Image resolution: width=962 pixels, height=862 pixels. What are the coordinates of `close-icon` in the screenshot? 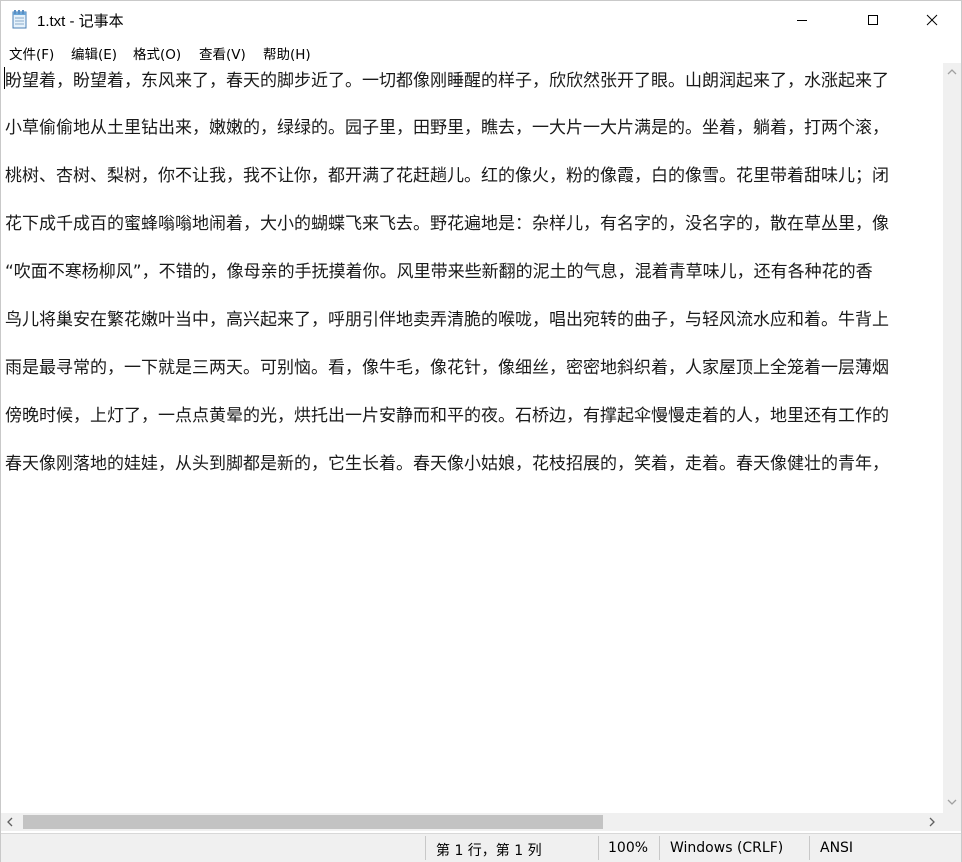 It's located at (932, 20).